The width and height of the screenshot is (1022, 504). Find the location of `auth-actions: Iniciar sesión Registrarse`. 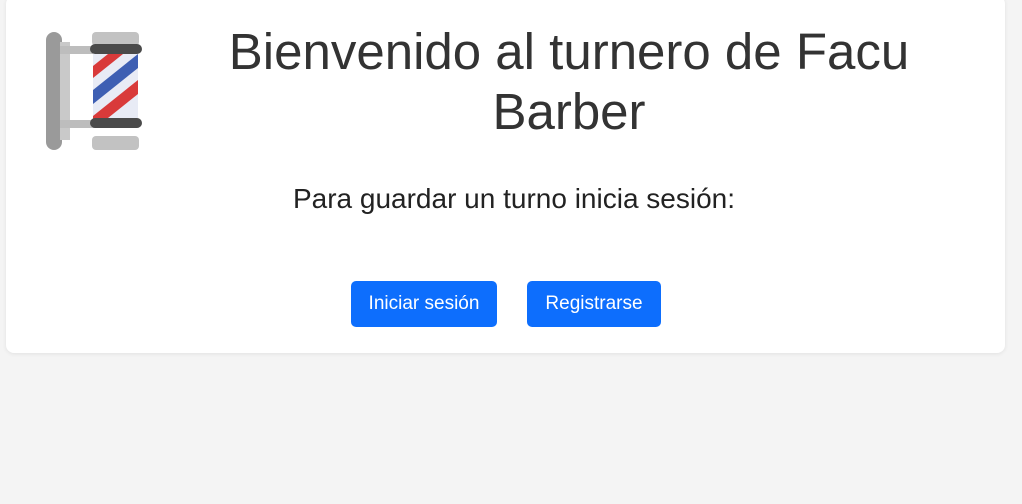

auth-actions: Iniciar sesión Registrarse is located at coordinates (505, 304).